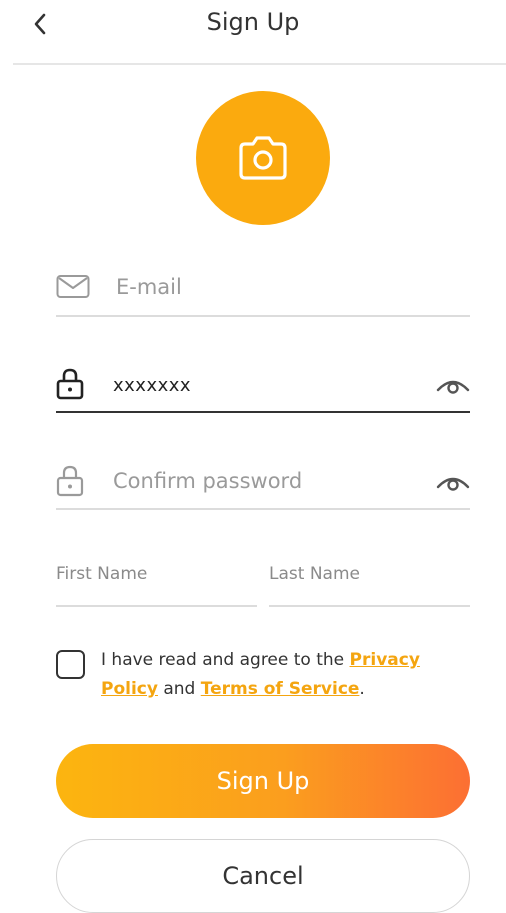 Image resolution: width=506 pixels, height=913 pixels. Describe the element at coordinates (369, 606) in the screenshot. I see `last-name-underline` at that location.